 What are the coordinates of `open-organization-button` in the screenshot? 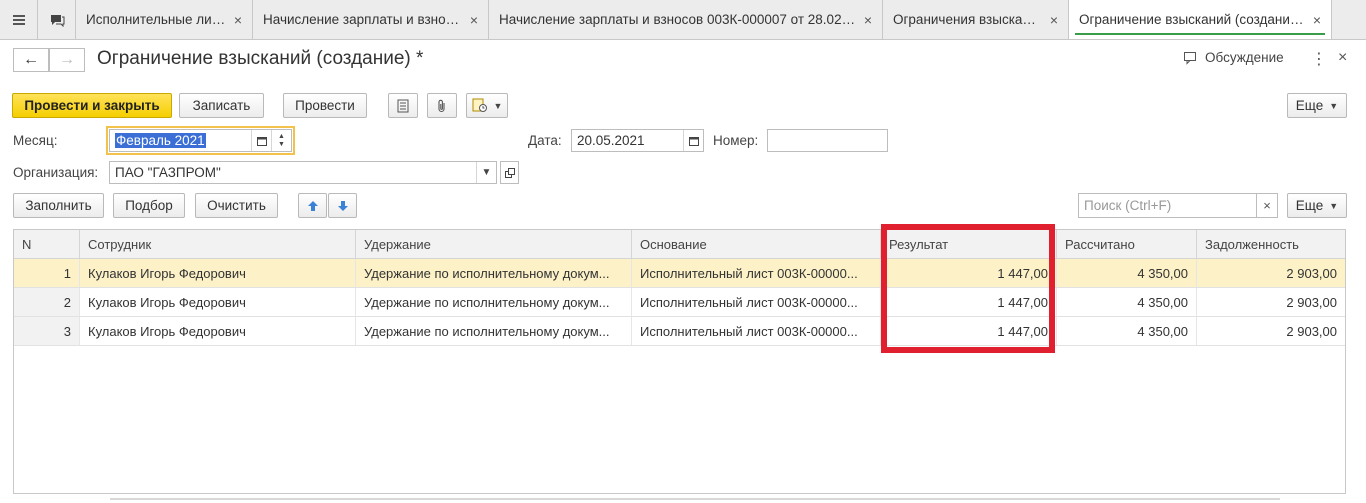 It's located at (509, 172).